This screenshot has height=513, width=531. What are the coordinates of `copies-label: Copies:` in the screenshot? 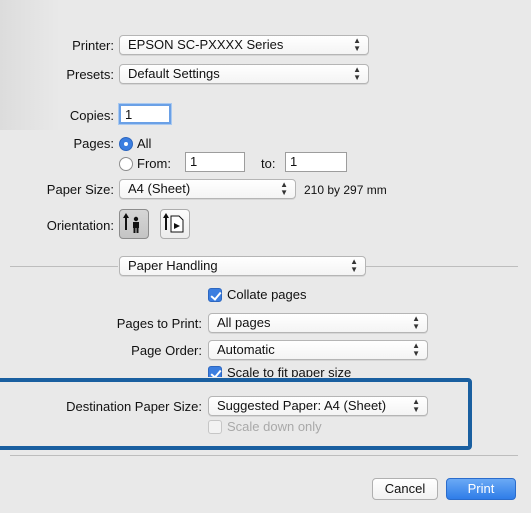 It's located at (91, 115).